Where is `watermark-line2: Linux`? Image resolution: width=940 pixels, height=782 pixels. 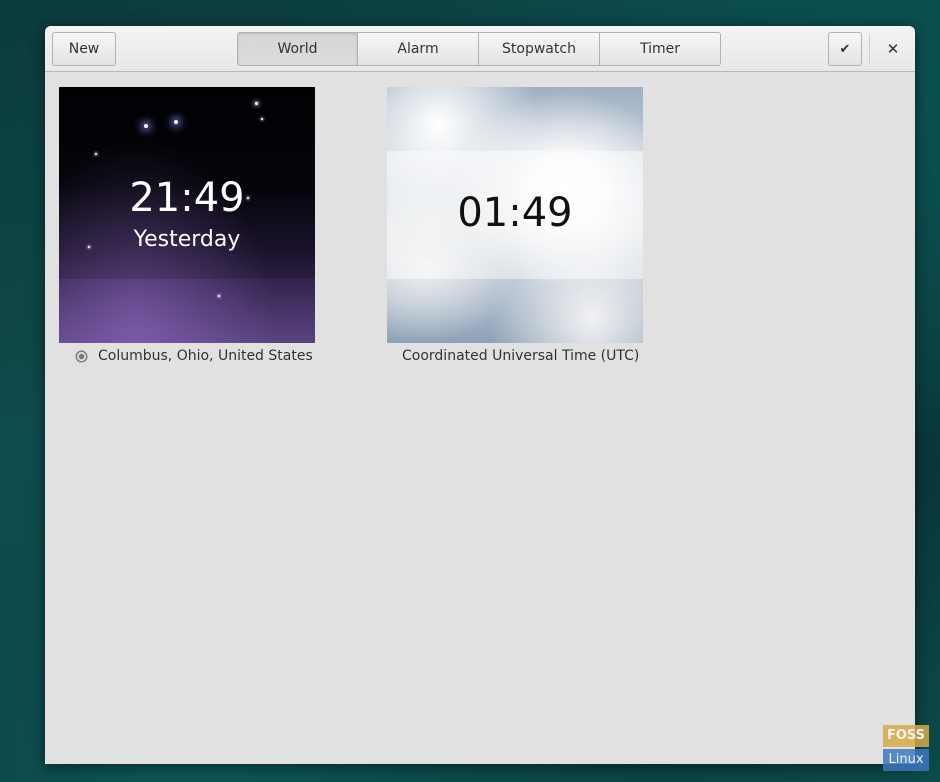
watermark-line2: Linux is located at coordinates (906, 760).